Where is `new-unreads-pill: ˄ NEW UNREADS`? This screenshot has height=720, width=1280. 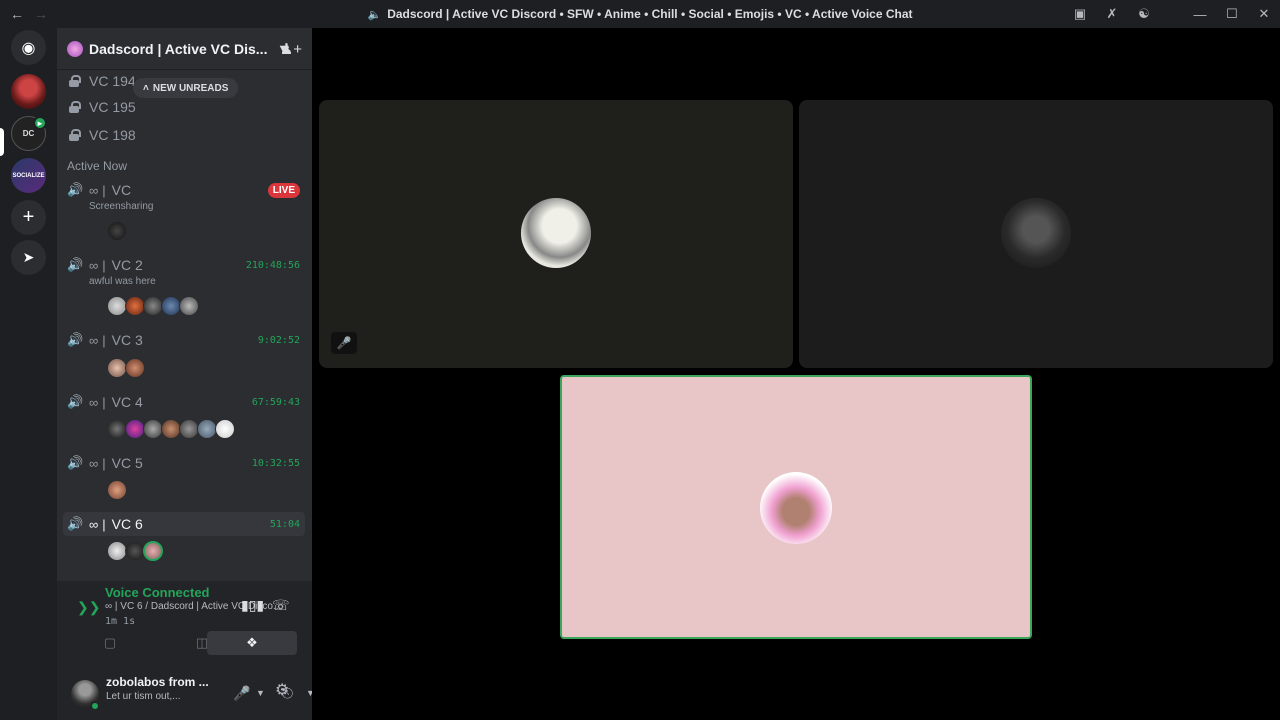 new-unreads-pill: ˄ NEW UNREADS is located at coordinates (186, 88).